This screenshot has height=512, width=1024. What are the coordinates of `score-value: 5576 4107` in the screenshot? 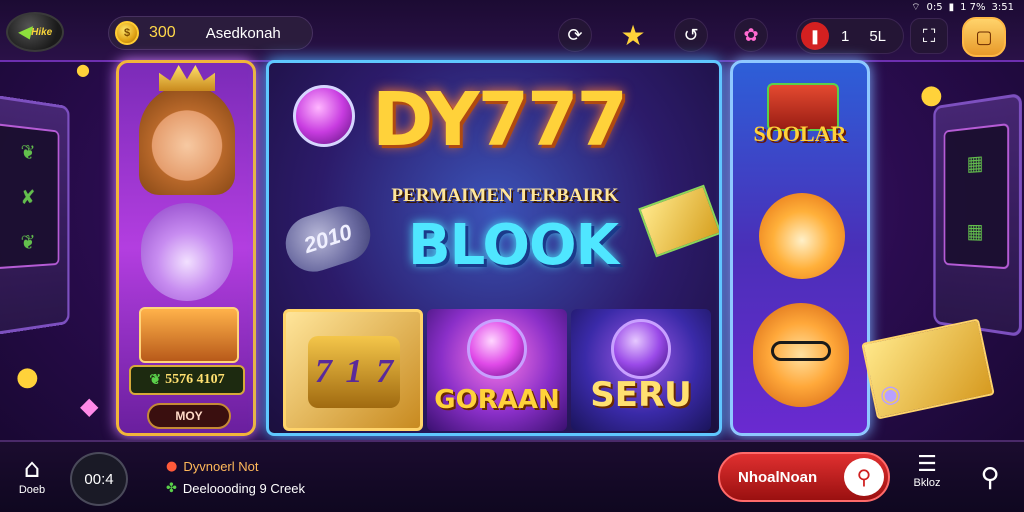 It's located at (195, 379).